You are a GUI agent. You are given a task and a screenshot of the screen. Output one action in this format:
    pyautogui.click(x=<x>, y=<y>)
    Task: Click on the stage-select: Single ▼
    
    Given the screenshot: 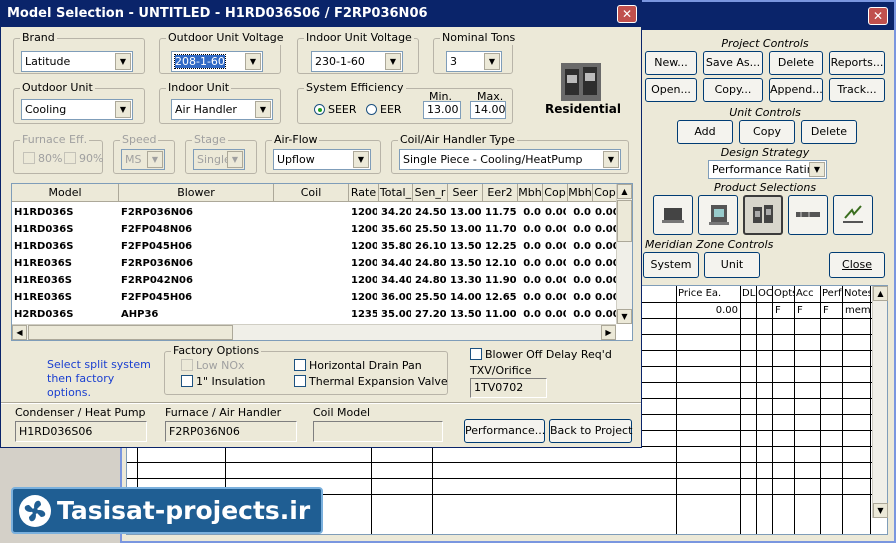 What is the action you would take?
    pyautogui.click(x=219, y=159)
    